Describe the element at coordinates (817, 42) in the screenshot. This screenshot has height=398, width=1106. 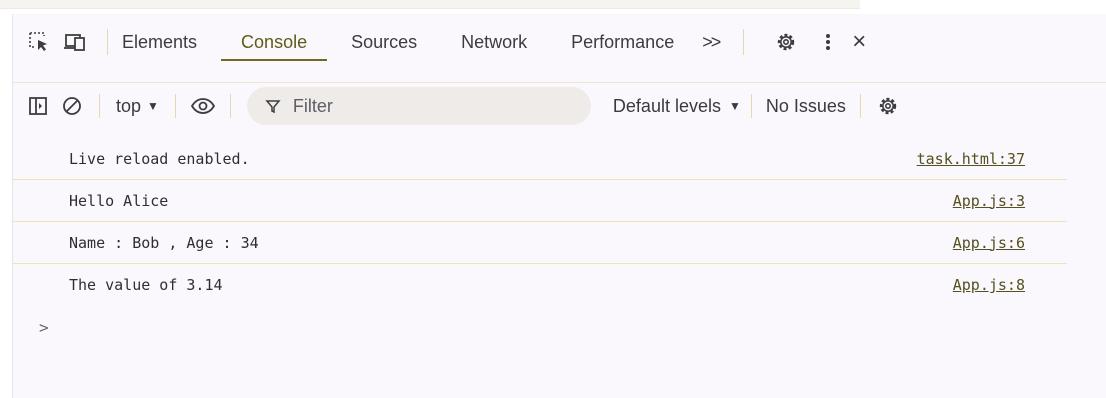
I see `tabbar-right-tools: ×` at that location.